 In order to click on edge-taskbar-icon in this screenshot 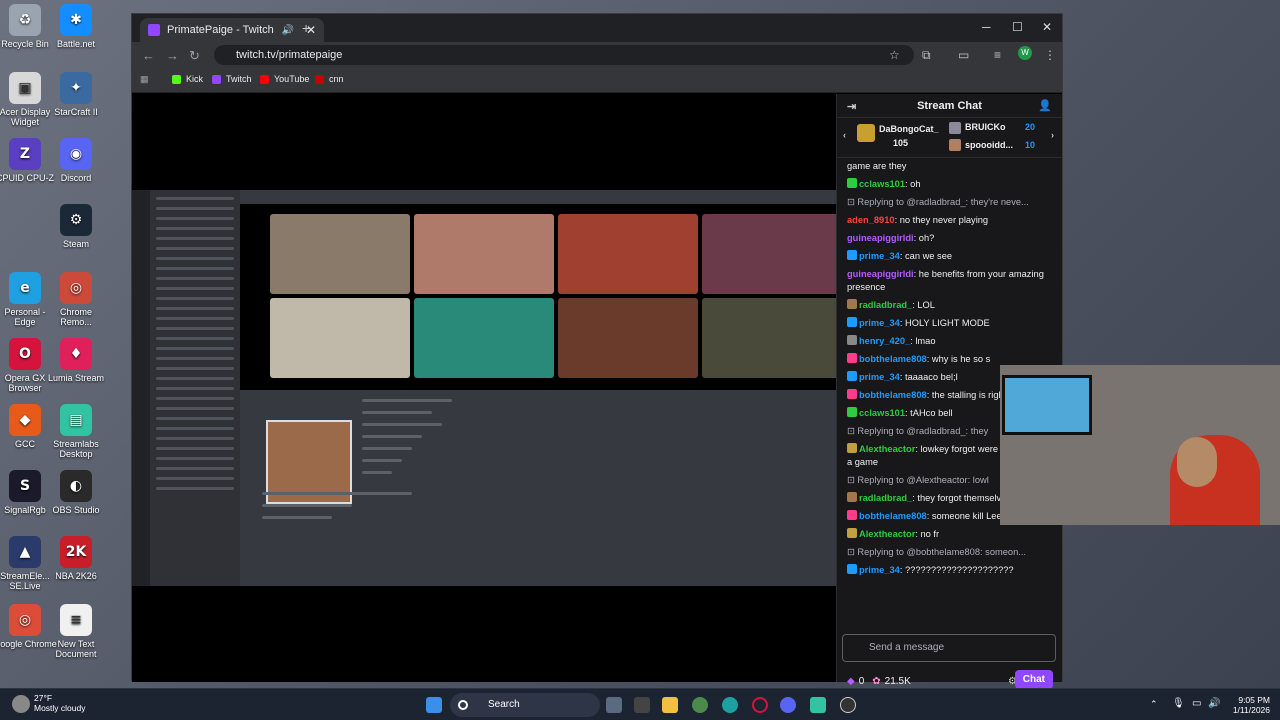, I will do `click(730, 705)`.